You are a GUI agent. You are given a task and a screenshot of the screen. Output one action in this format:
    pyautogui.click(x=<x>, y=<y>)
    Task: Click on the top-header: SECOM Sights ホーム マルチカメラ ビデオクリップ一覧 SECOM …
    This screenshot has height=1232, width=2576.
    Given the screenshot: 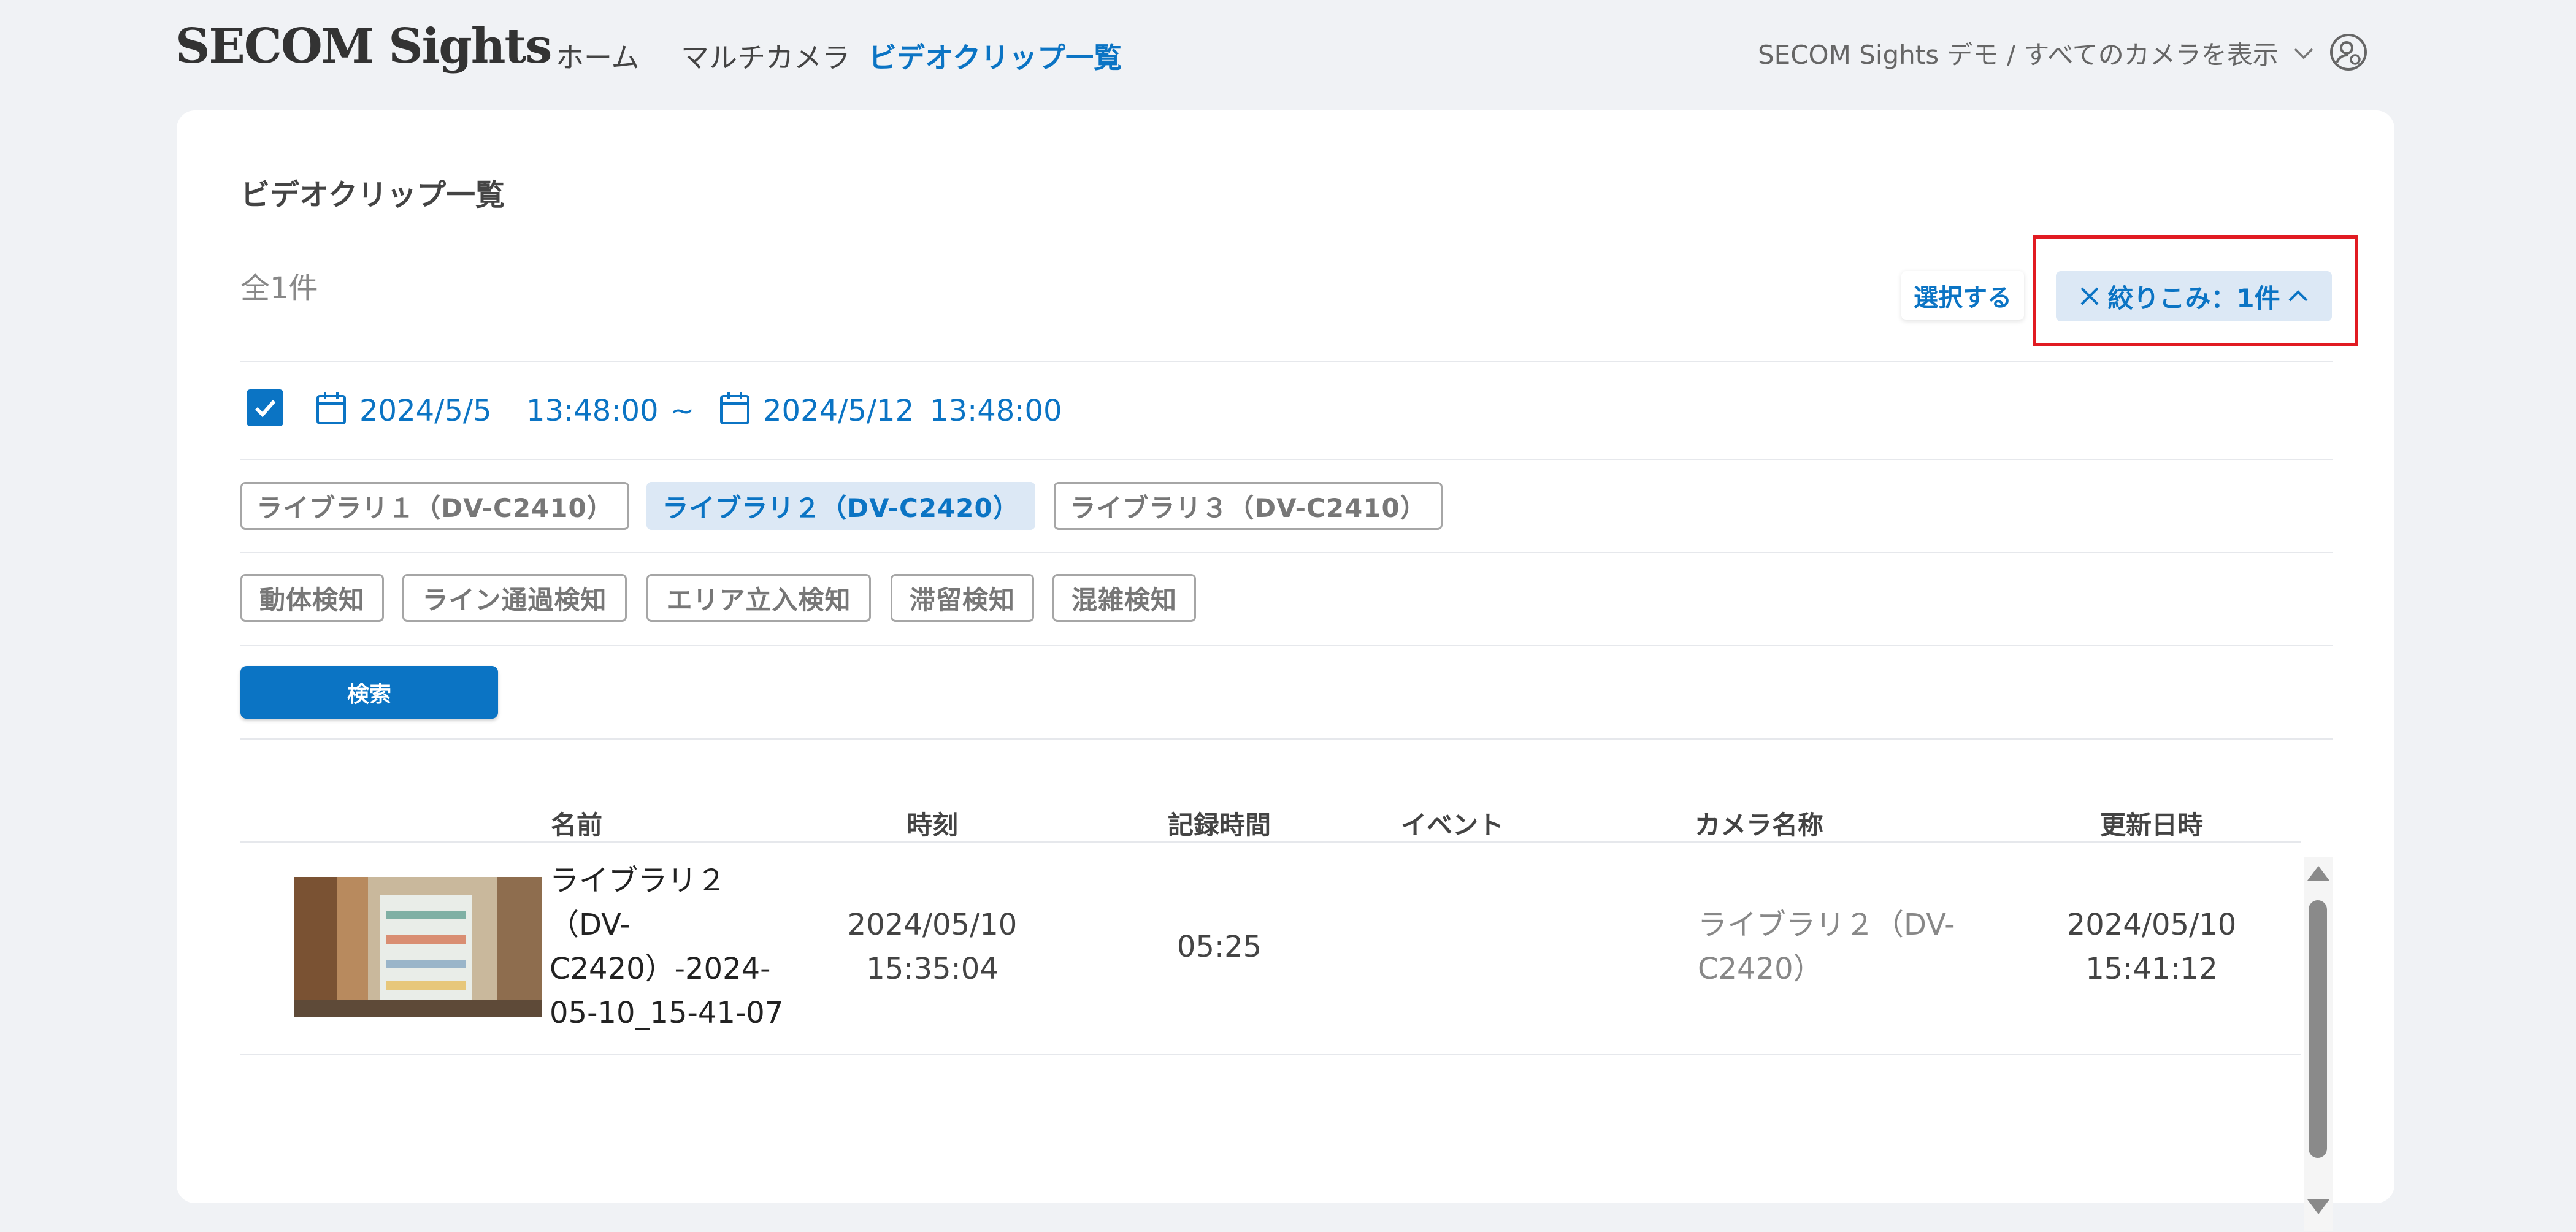 What is the action you would take?
    pyautogui.click(x=1288, y=55)
    